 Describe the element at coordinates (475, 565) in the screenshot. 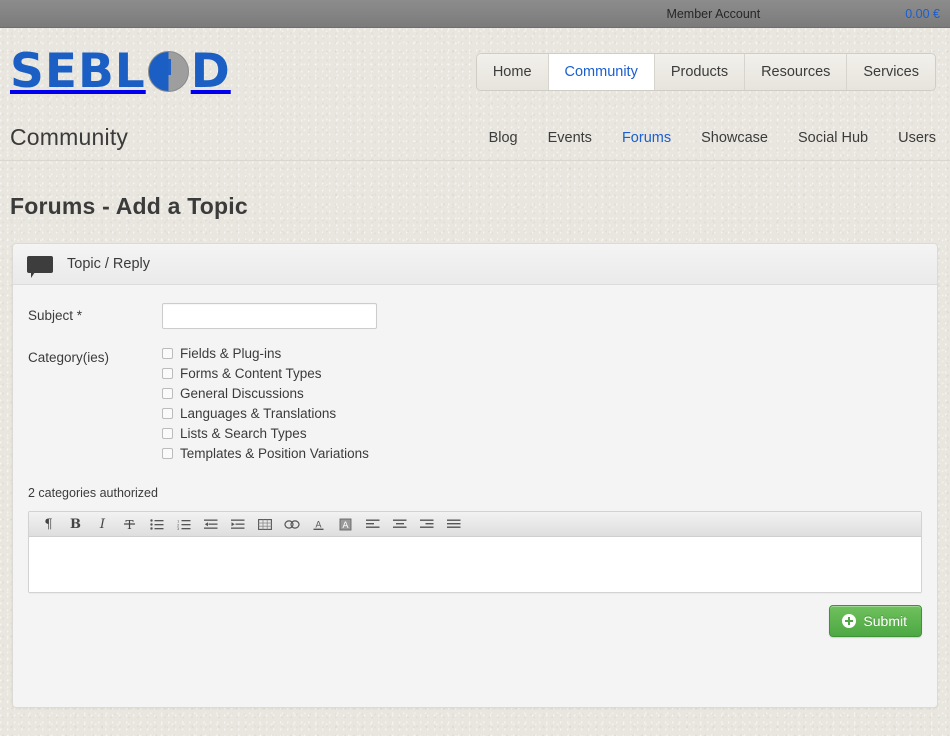

I see `editor-content-area` at that location.